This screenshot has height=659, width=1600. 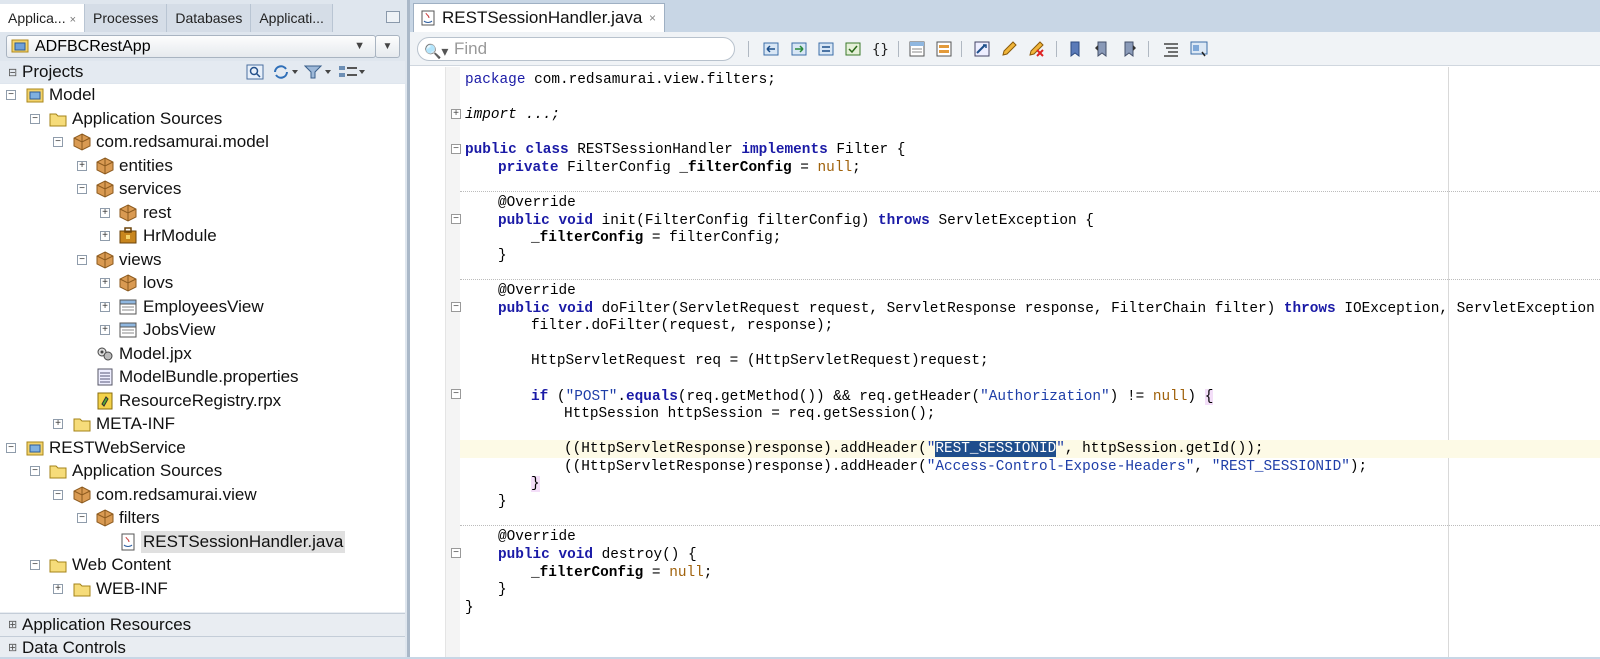 What do you see at coordinates (93, 46) in the screenshot?
I see `application-name: ADFBCRestApp` at bounding box center [93, 46].